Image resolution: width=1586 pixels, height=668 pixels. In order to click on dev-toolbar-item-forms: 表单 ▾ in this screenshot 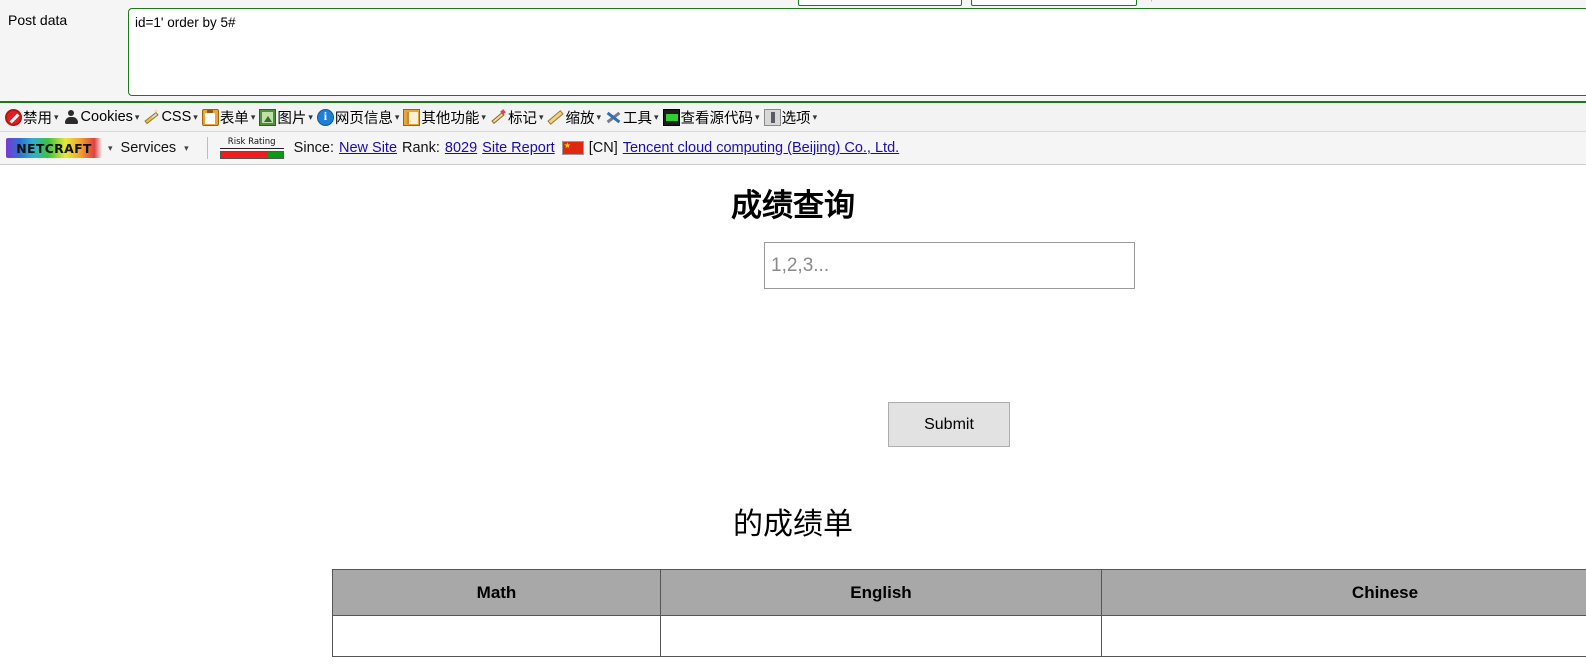, I will do `click(230, 117)`.